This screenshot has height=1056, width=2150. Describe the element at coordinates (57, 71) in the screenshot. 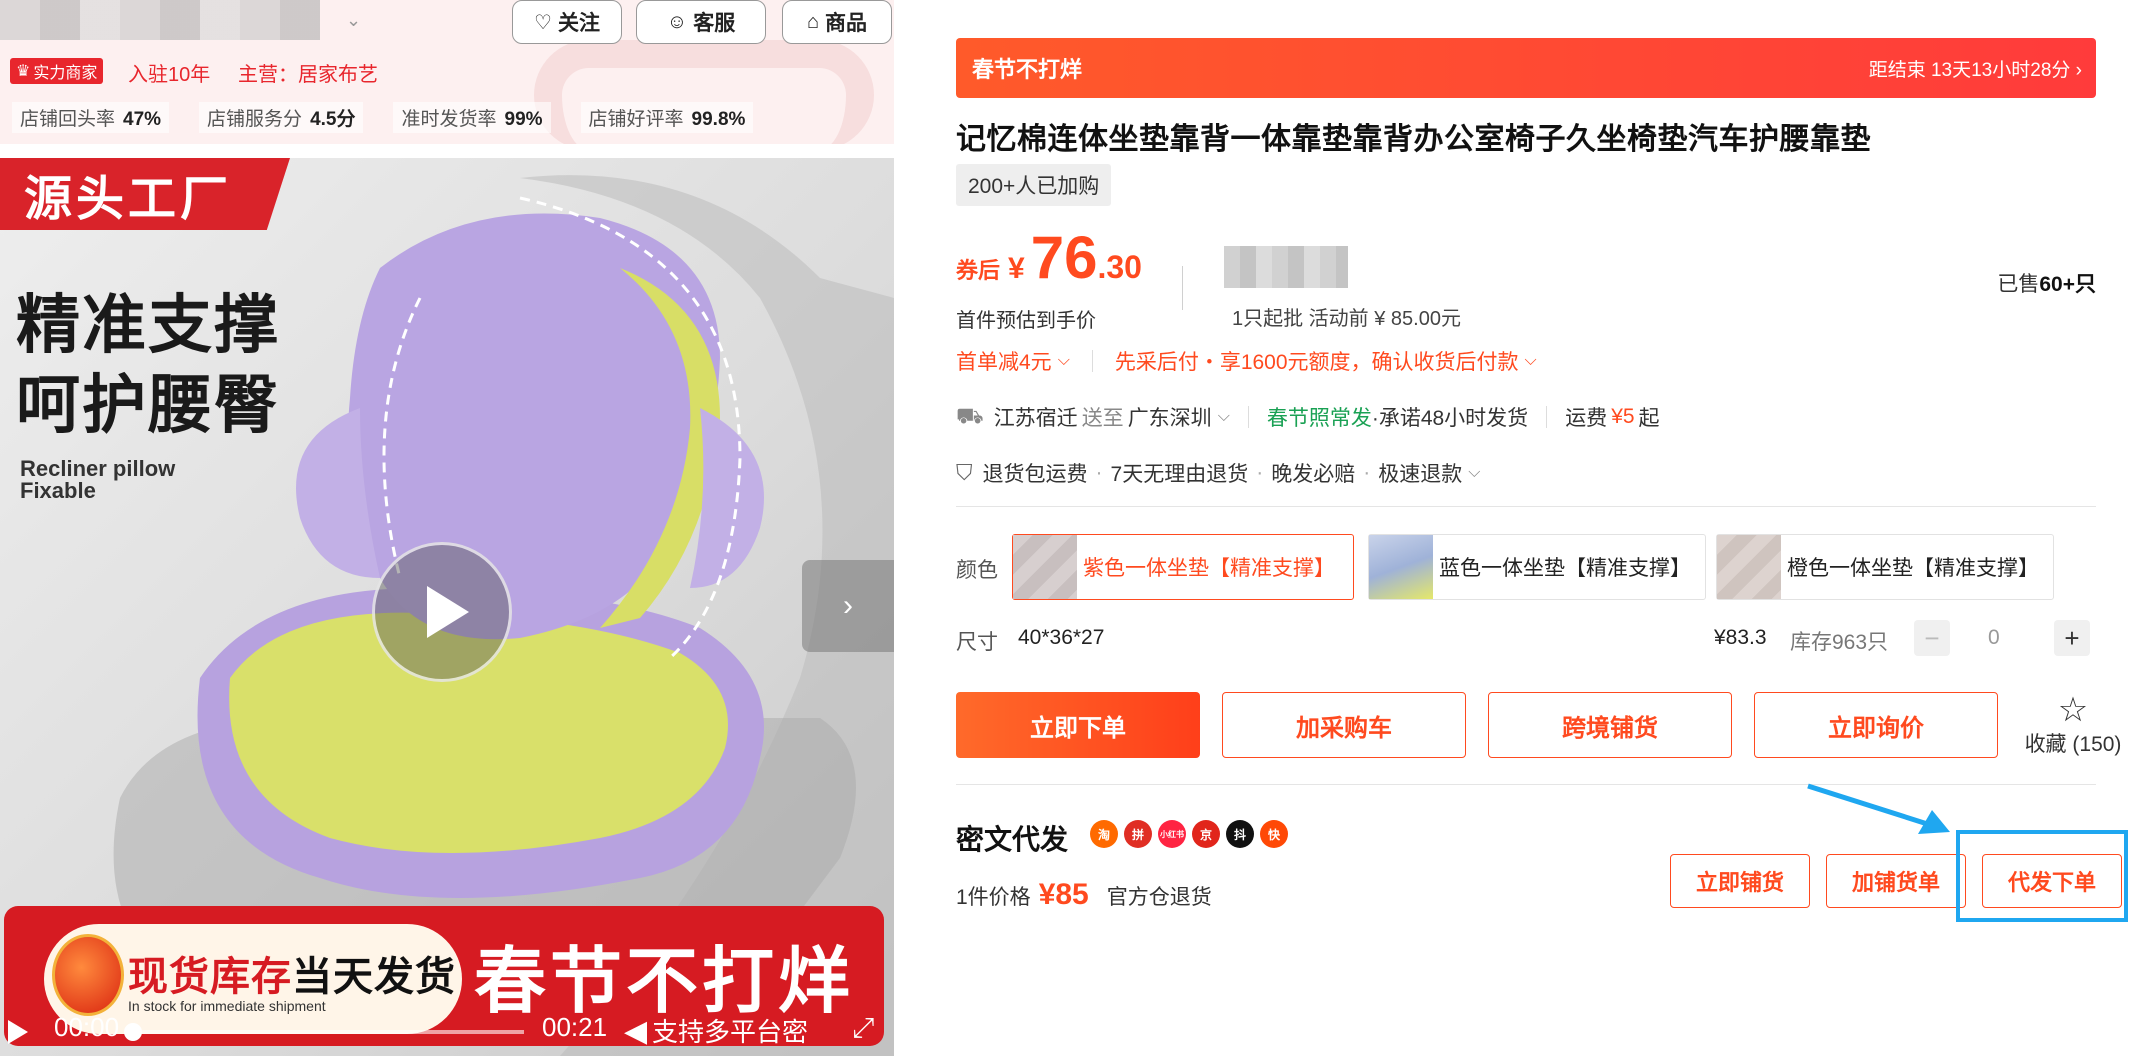

I see `strength-merchant-badge: ♛ 实力商家` at that location.